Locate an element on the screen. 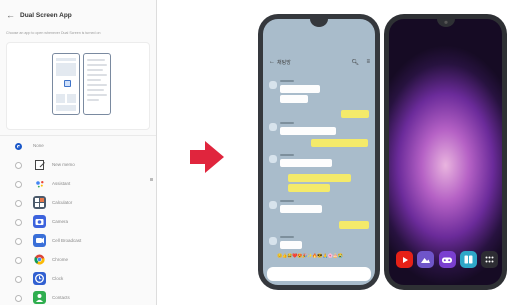 This screenshot has width=511, height=305. dual-screen-preview is located at coordinates (78, 86).